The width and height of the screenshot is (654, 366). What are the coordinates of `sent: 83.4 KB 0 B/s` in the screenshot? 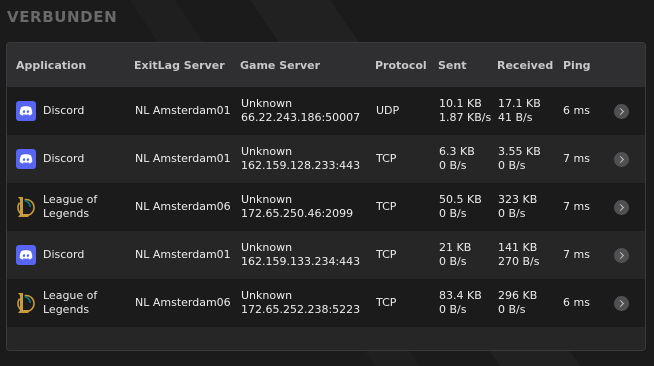 It's located at (460, 303).